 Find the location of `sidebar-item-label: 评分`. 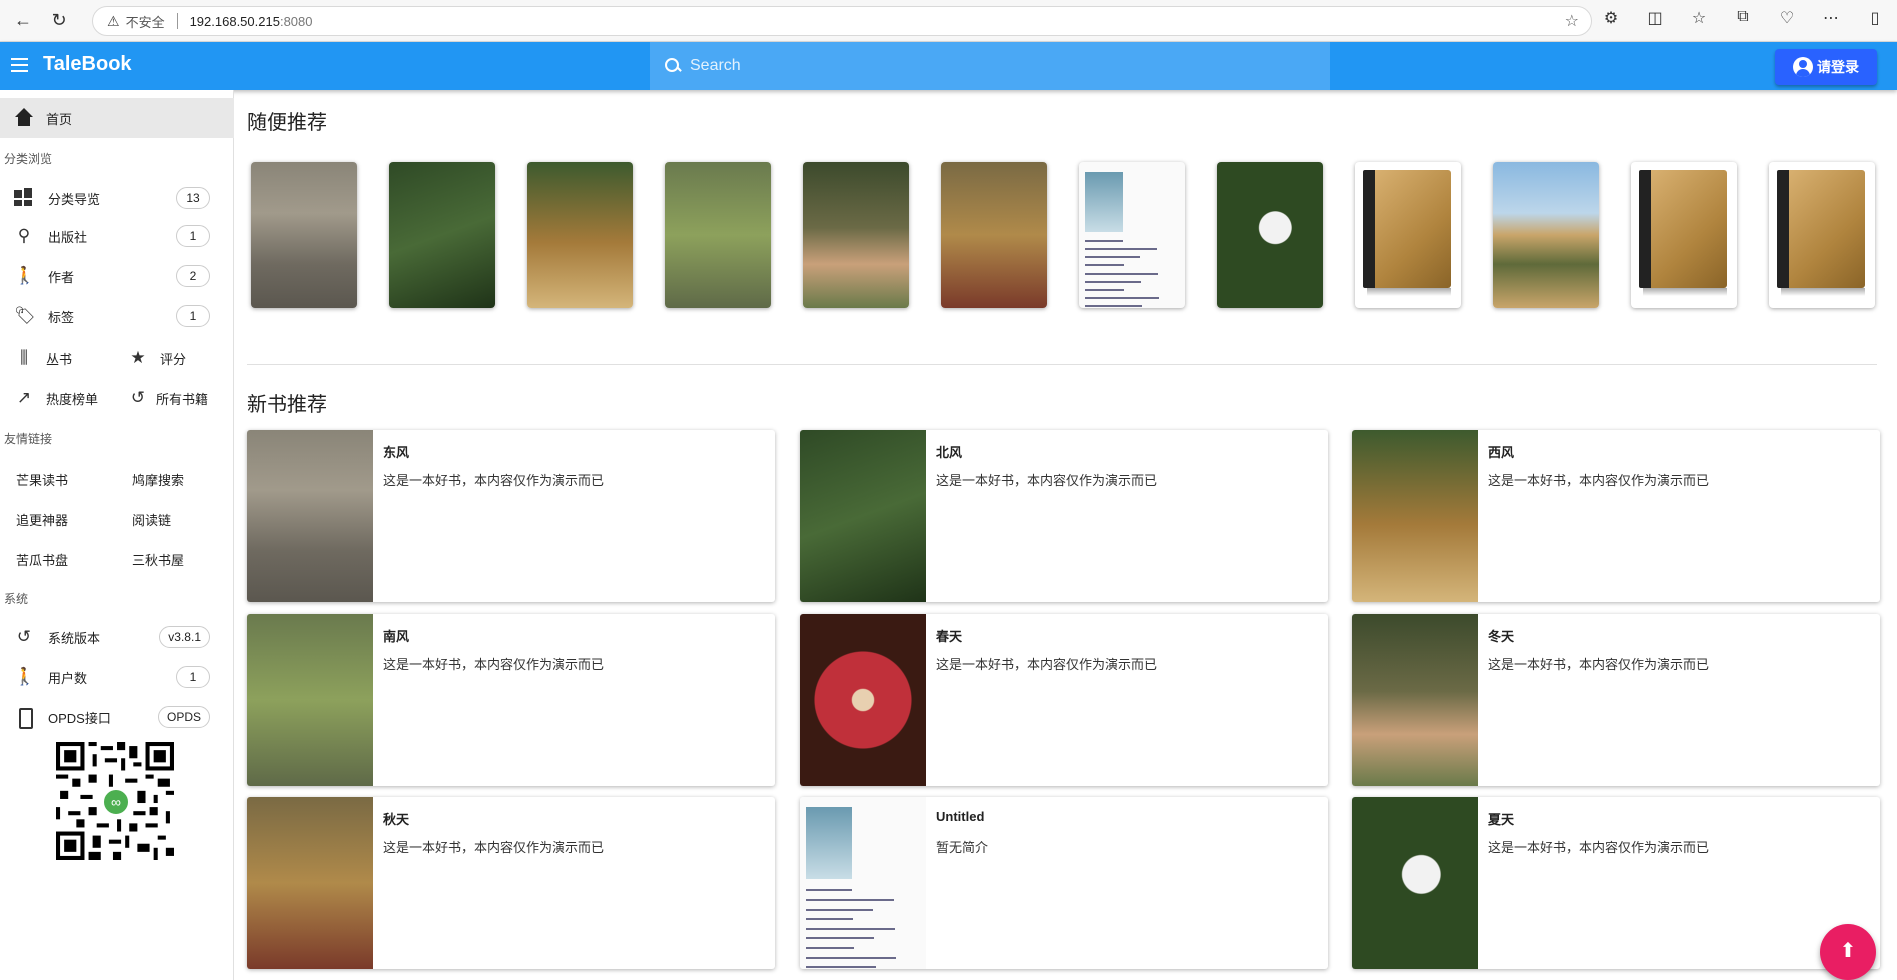

sidebar-item-label: 评分 is located at coordinates (173, 359).